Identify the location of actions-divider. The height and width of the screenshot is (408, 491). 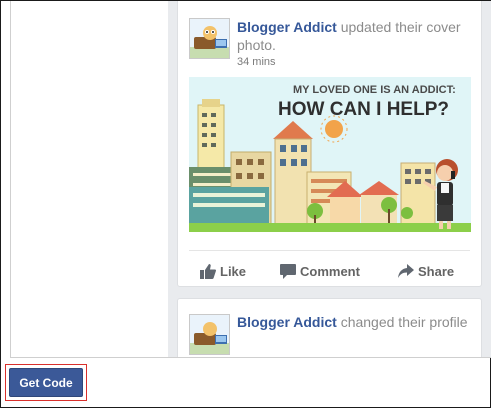
(329, 250).